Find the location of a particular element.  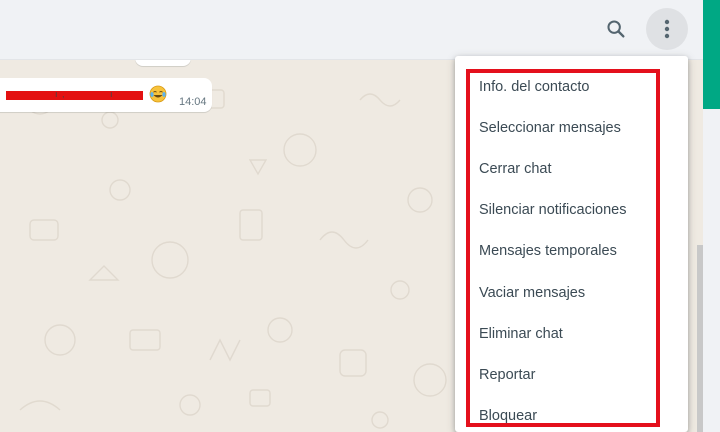

search-button is located at coordinates (616, 29).